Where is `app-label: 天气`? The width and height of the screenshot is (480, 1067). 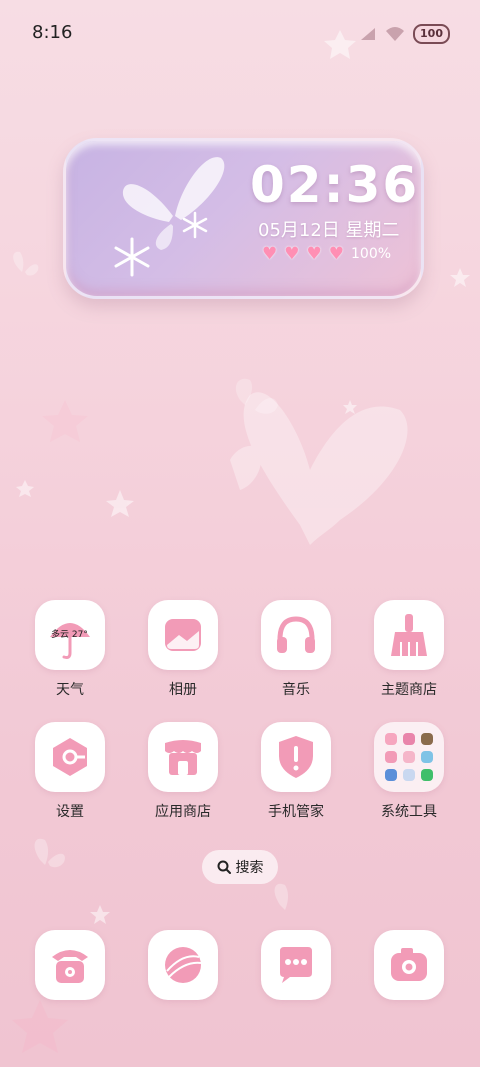 app-label: 天气 is located at coordinates (70, 690).